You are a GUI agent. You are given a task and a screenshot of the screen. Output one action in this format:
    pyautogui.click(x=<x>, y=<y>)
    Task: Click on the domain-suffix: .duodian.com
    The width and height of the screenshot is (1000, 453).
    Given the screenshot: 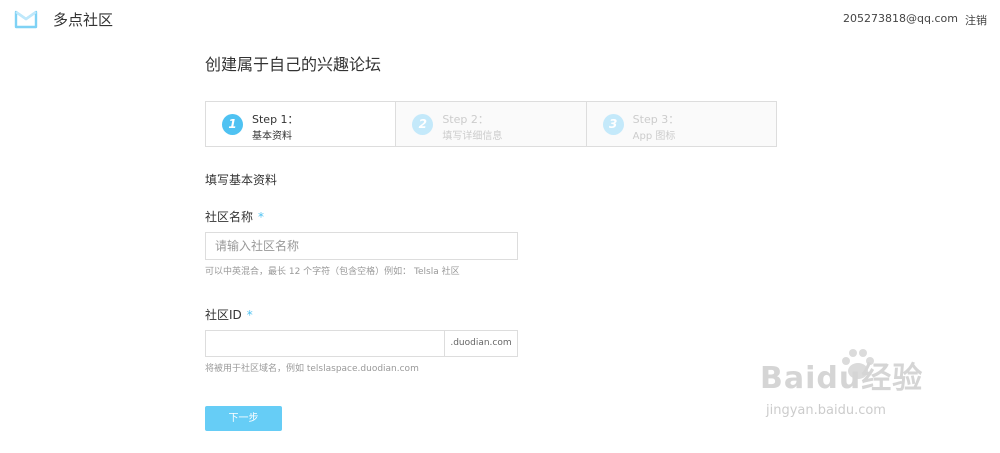 What is the action you would take?
    pyautogui.click(x=480, y=343)
    